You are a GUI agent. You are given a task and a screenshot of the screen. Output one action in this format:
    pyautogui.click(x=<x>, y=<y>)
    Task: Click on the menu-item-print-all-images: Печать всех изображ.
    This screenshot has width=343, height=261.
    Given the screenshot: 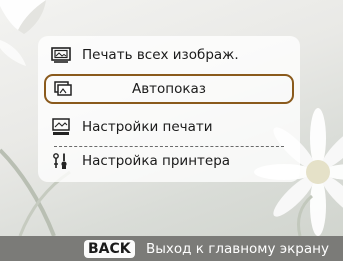 What is the action you would take?
    pyautogui.click(x=169, y=55)
    